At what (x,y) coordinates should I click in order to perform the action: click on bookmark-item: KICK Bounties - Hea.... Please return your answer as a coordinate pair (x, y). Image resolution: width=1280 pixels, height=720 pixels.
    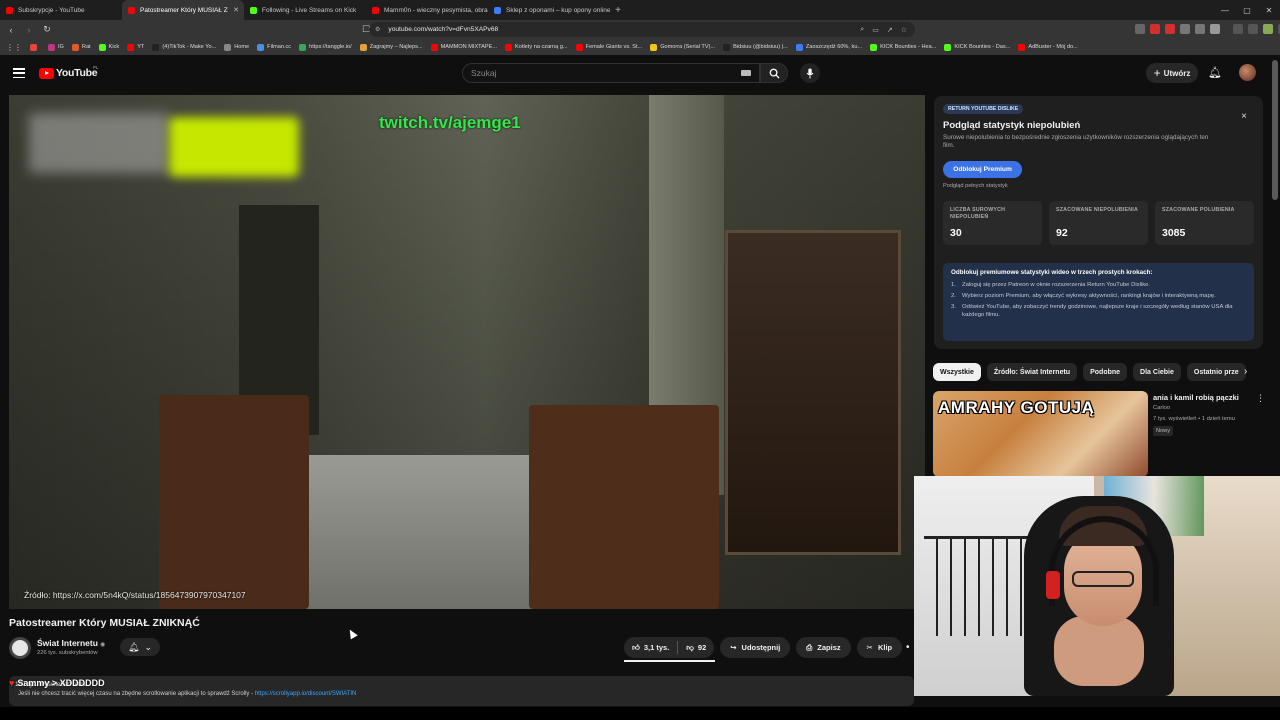
    Looking at the image, I should click on (903, 47).